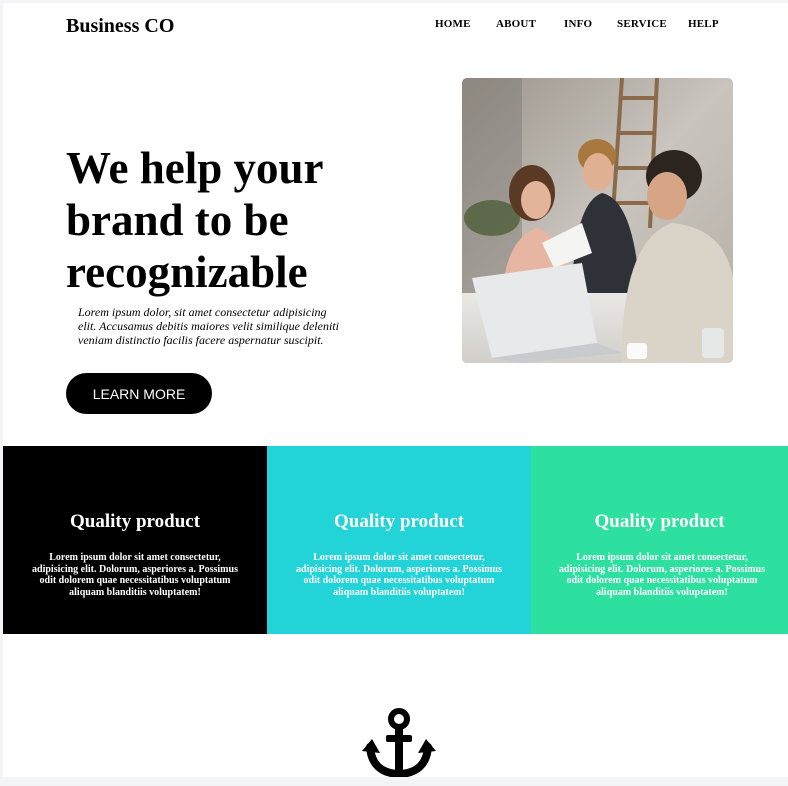 This screenshot has height=786, width=788. I want to click on anchor-icon, so click(399, 742).